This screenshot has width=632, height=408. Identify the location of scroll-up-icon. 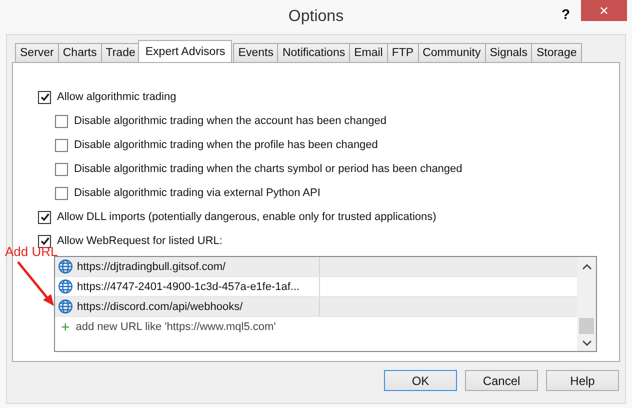
(587, 267).